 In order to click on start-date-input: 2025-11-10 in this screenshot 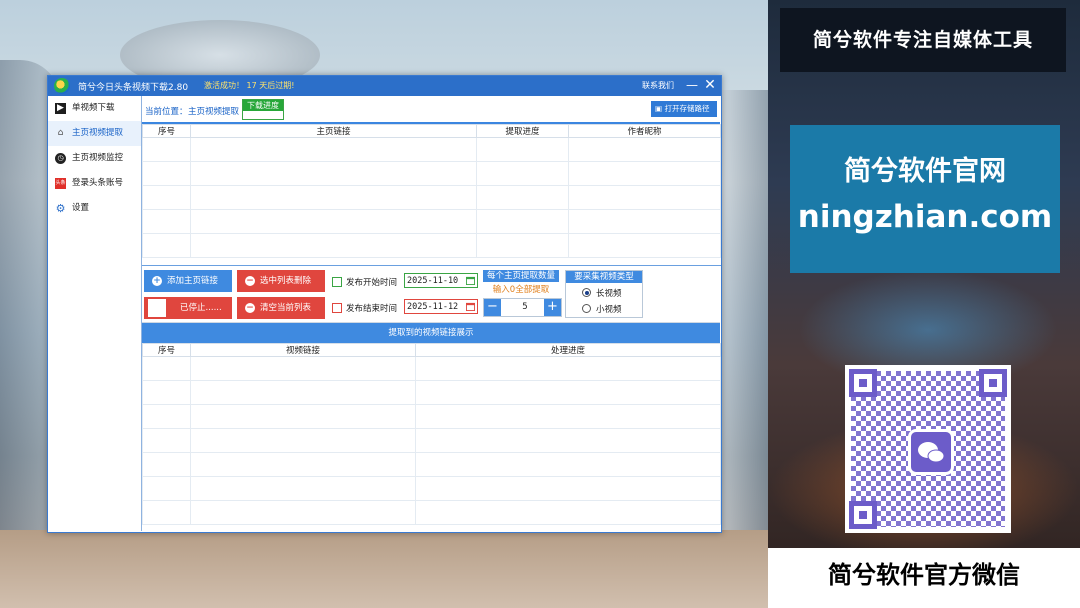, I will do `click(441, 280)`.